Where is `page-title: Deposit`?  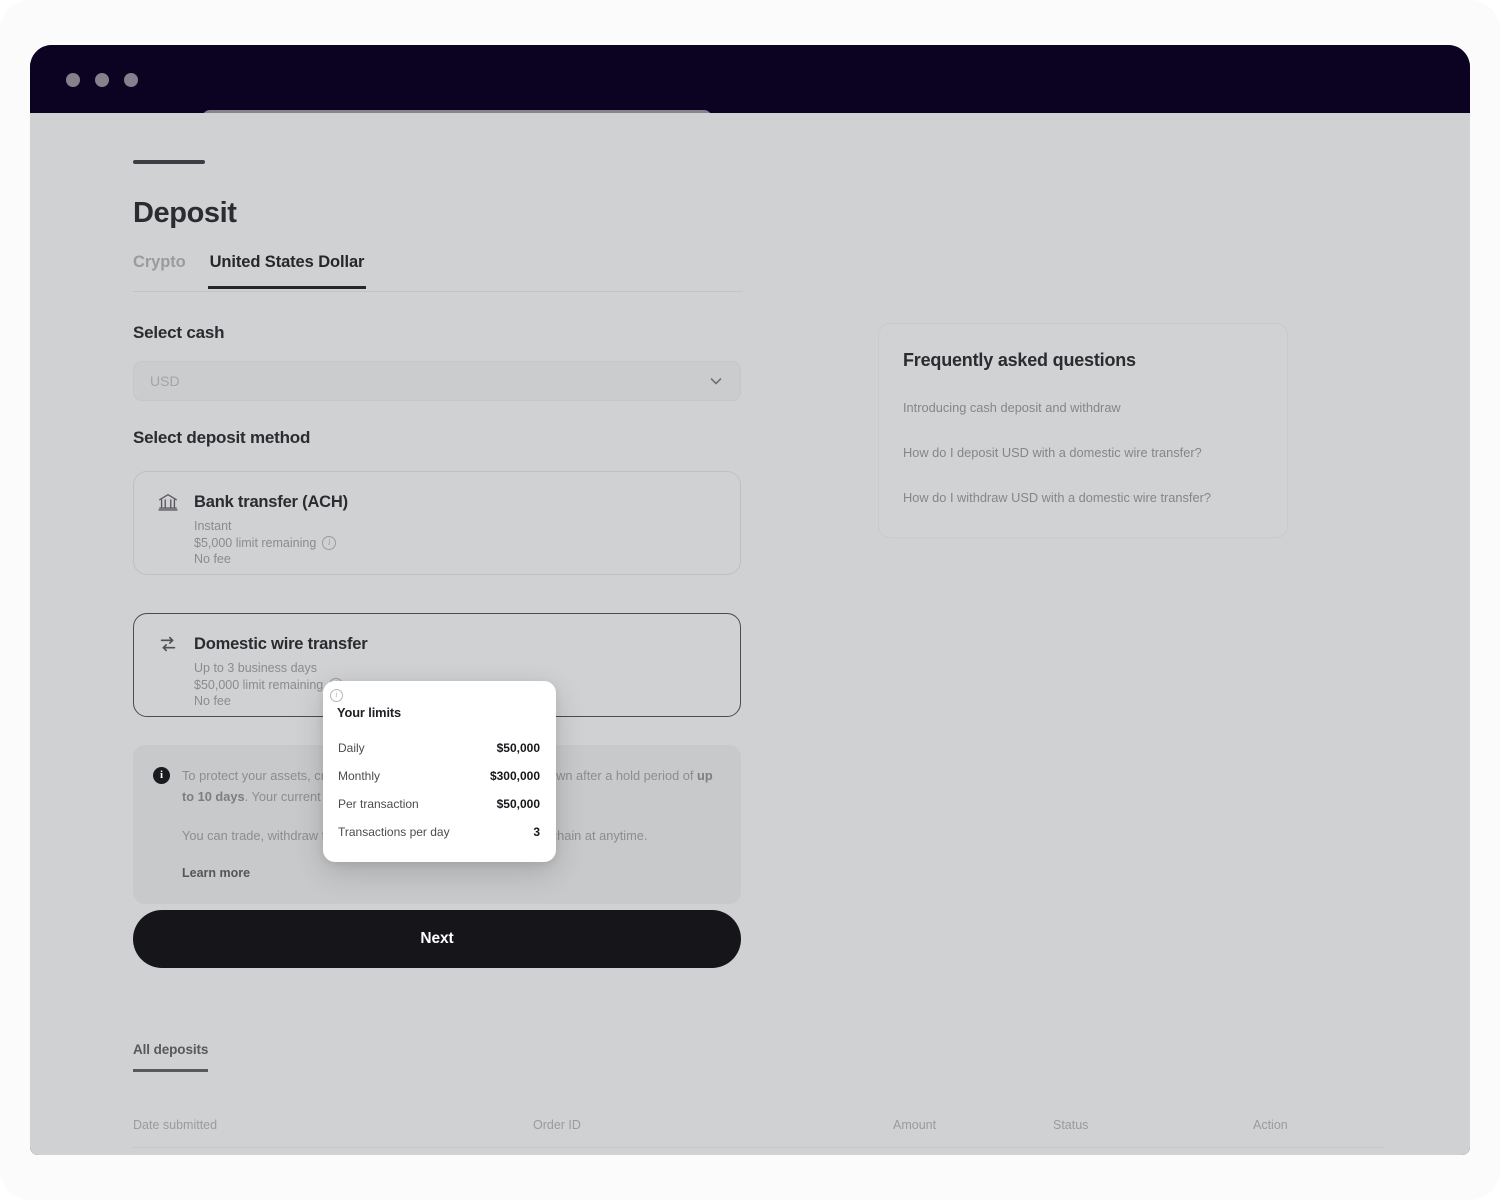
page-title: Deposit is located at coordinates (185, 213).